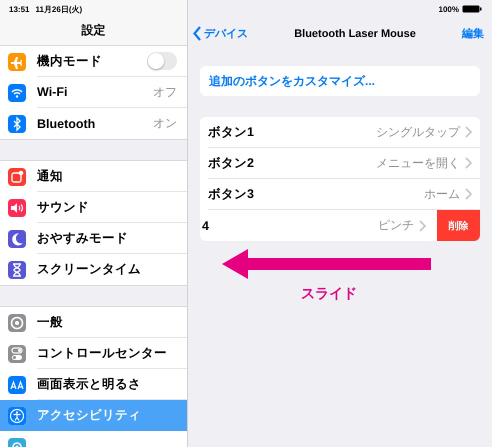 This screenshot has height=447, width=492. Describe the element at coordinates (418, 163) in the screenshot. I see `button-action-value: メニューを開く` at that location.